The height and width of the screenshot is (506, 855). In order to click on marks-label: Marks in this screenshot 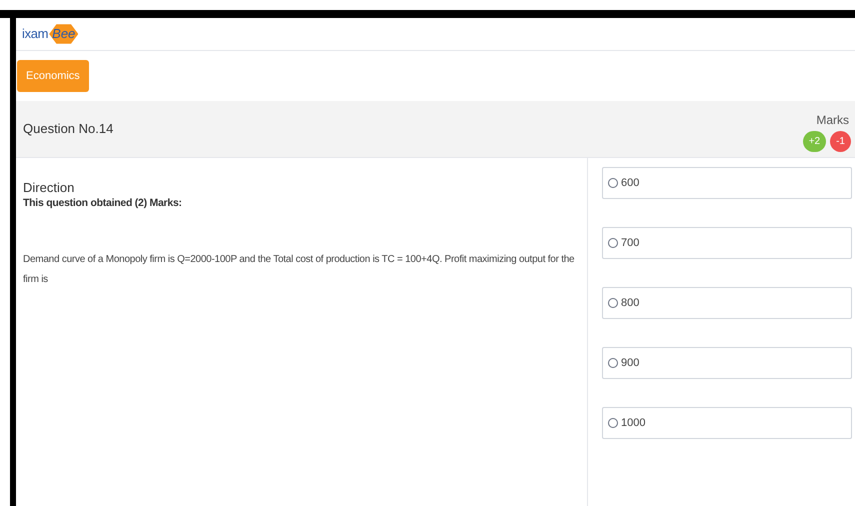, I will do `click(833, 120)`.